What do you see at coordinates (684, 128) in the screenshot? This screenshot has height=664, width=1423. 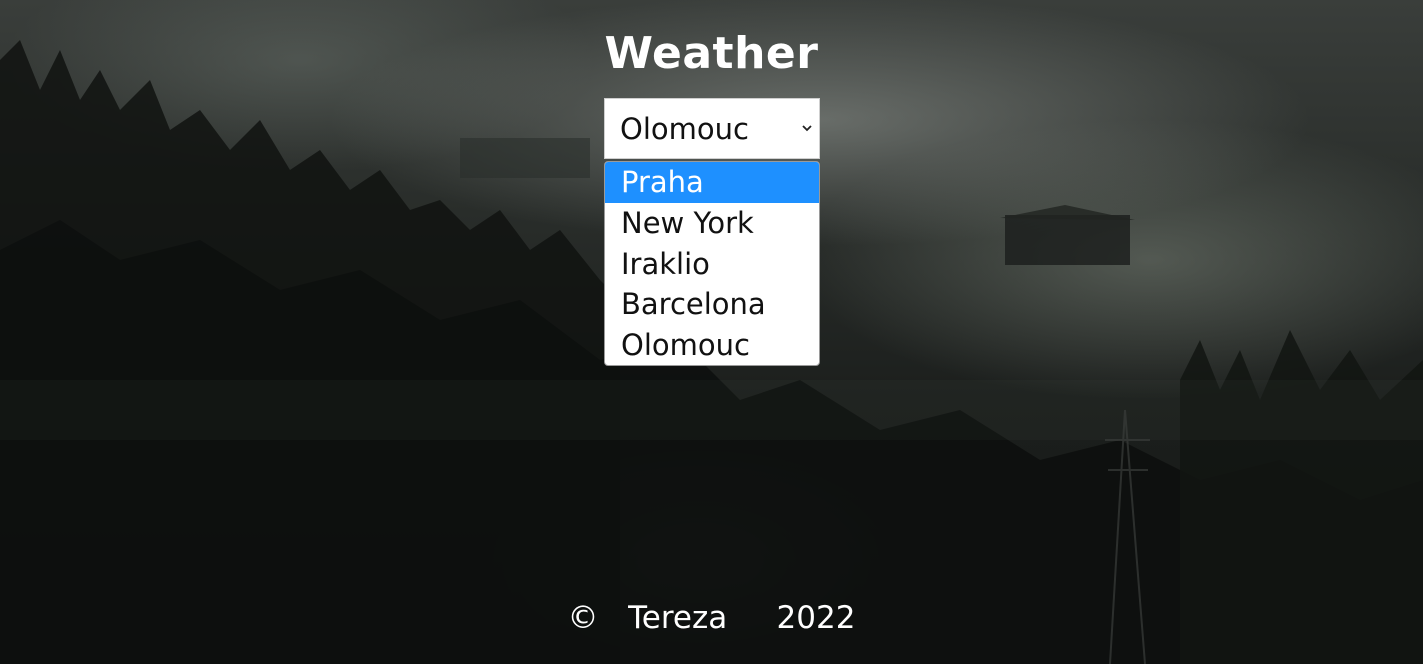 I see `city-select-value: Olomouc` at bounding box center [684, 128].